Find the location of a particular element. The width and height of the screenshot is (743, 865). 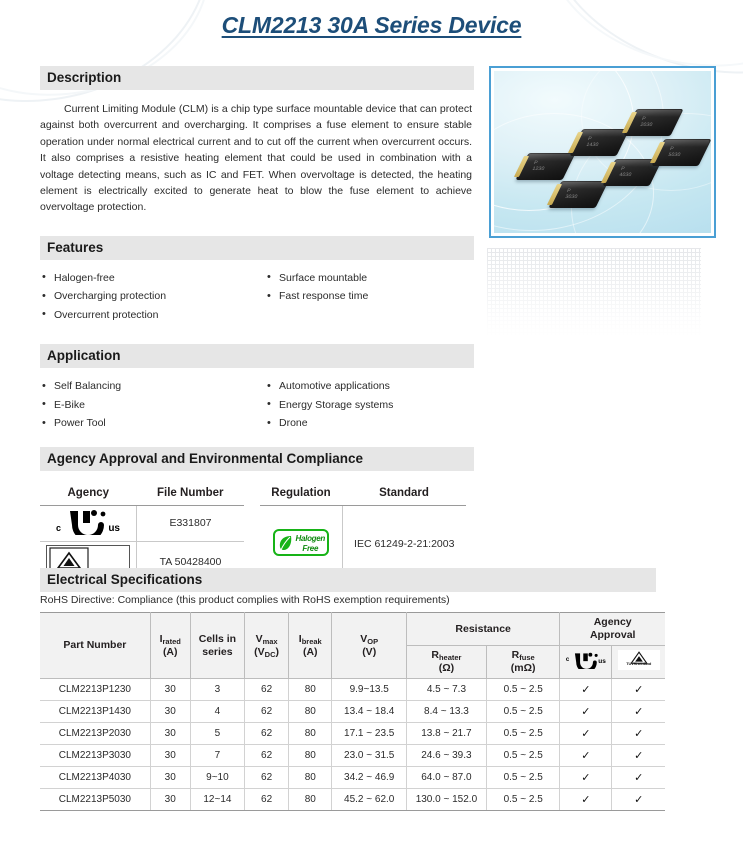

product-photo: P 1230 P 1430 P 2030 P 3030 P 4030 P 5030 is located at coordinates (602, 152).